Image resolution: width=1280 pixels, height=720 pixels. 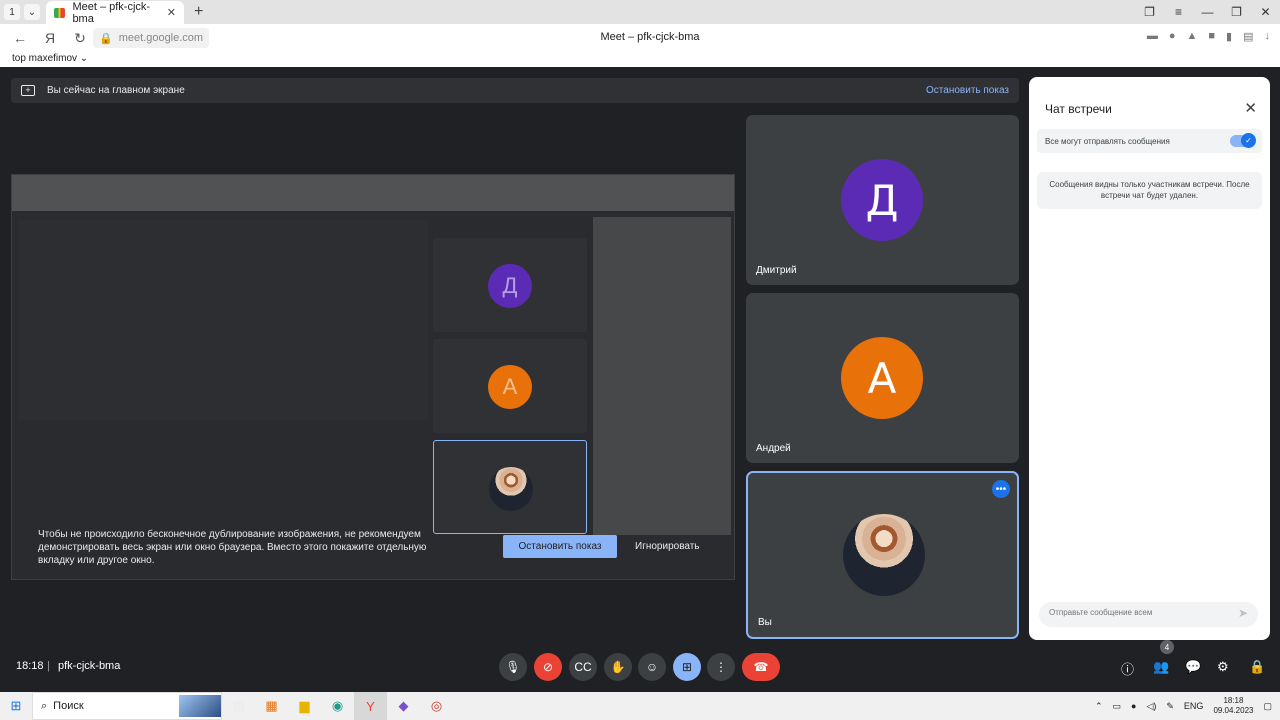 What do you see at coordinates (89, 666) in the screenshot?
I see `meeting-code: pfk-cjck-bma` at bounding box center [89, 666].